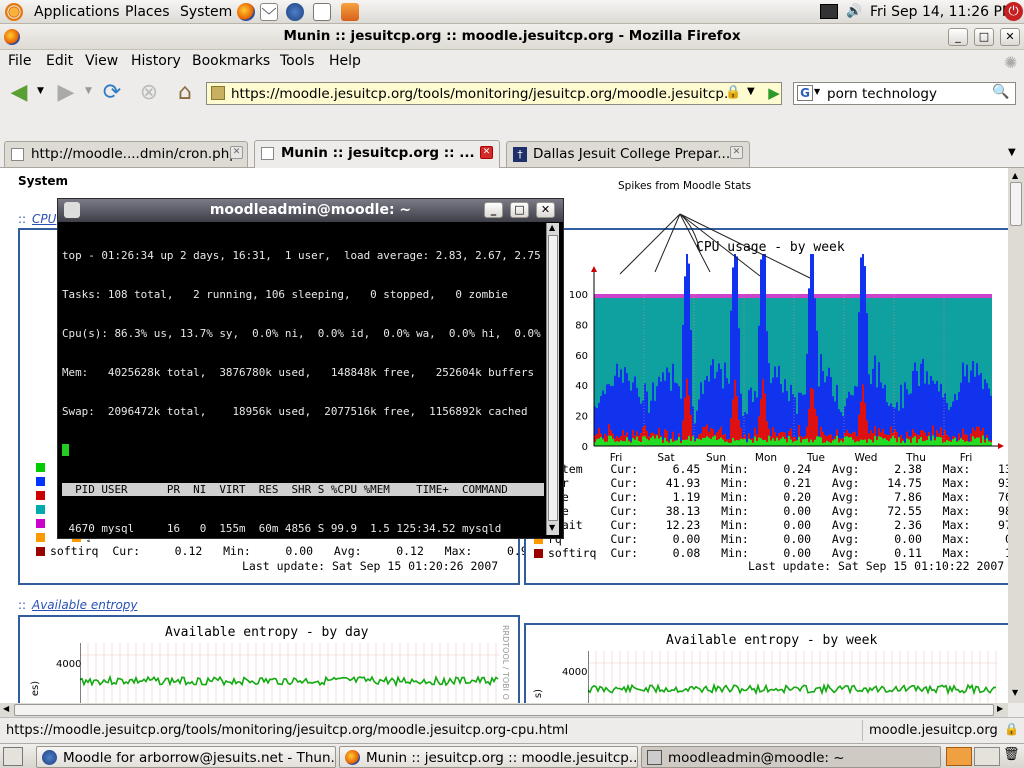 The height and width of the screenshot is (768, 1024). Describe the element at coordinates (751, 91) in the screenshot. I see `url-dropdown: ▼` at that location.